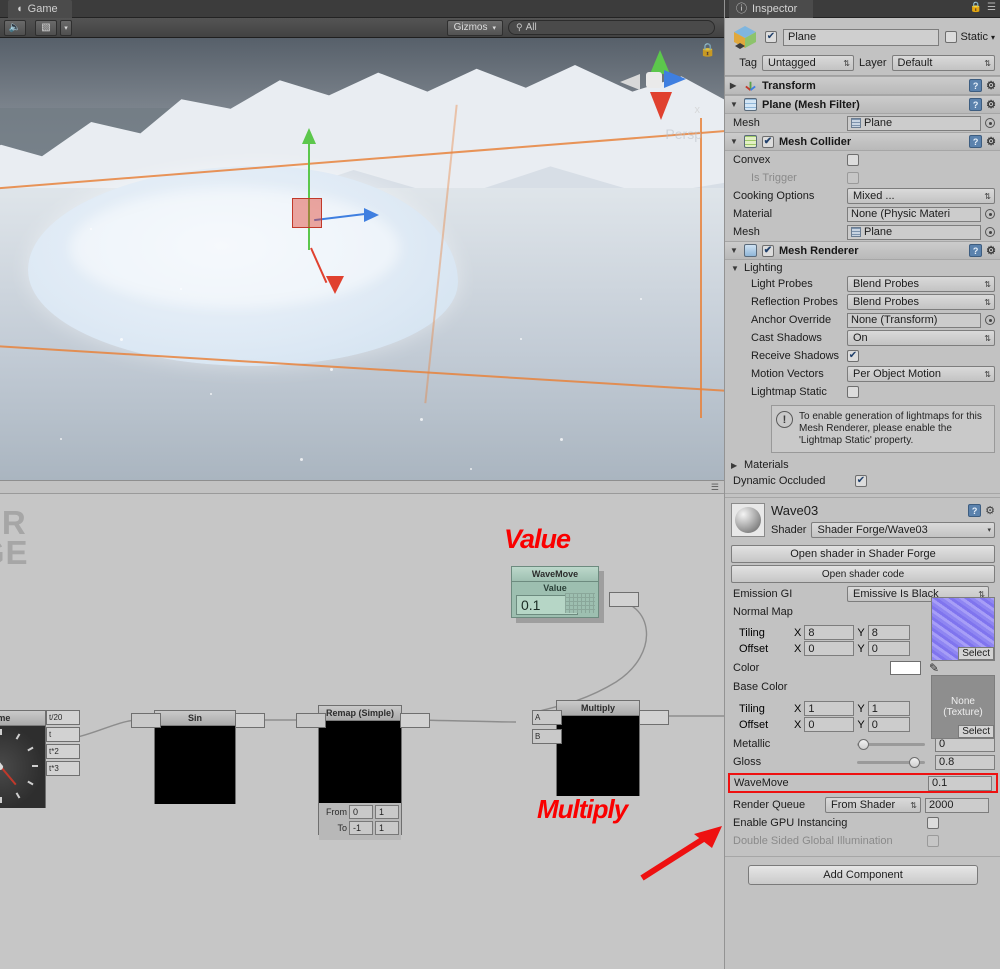  Describe the element at coordinates (921, 302) in the screenshot. I see `reflection-probes-dropdown: Blend Probes` at that location.